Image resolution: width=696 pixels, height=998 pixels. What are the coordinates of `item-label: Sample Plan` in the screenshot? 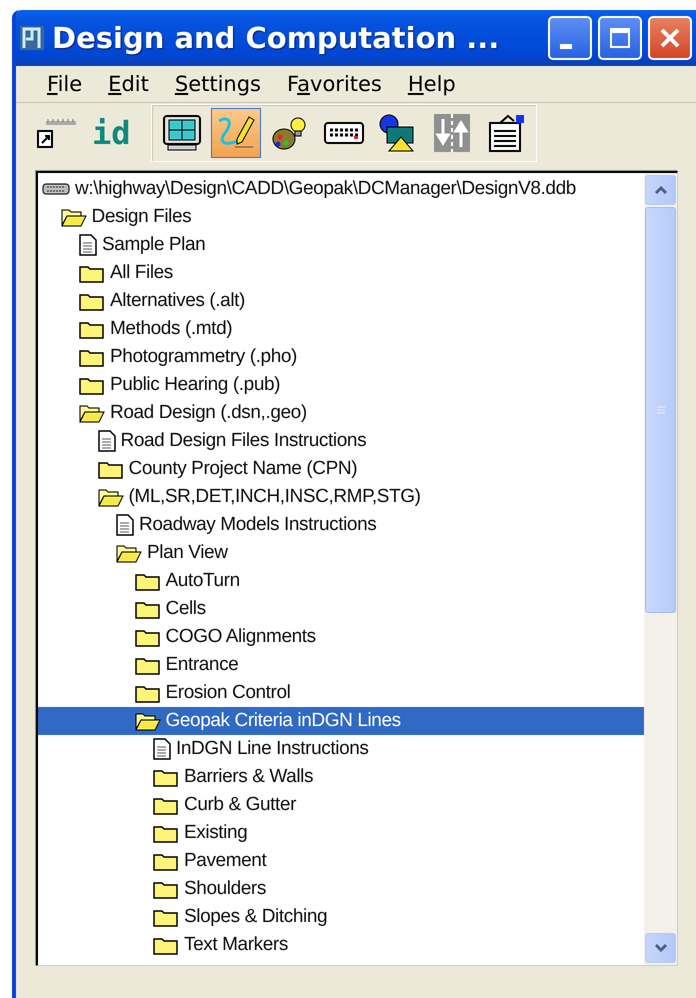 It's located at (154, 245).